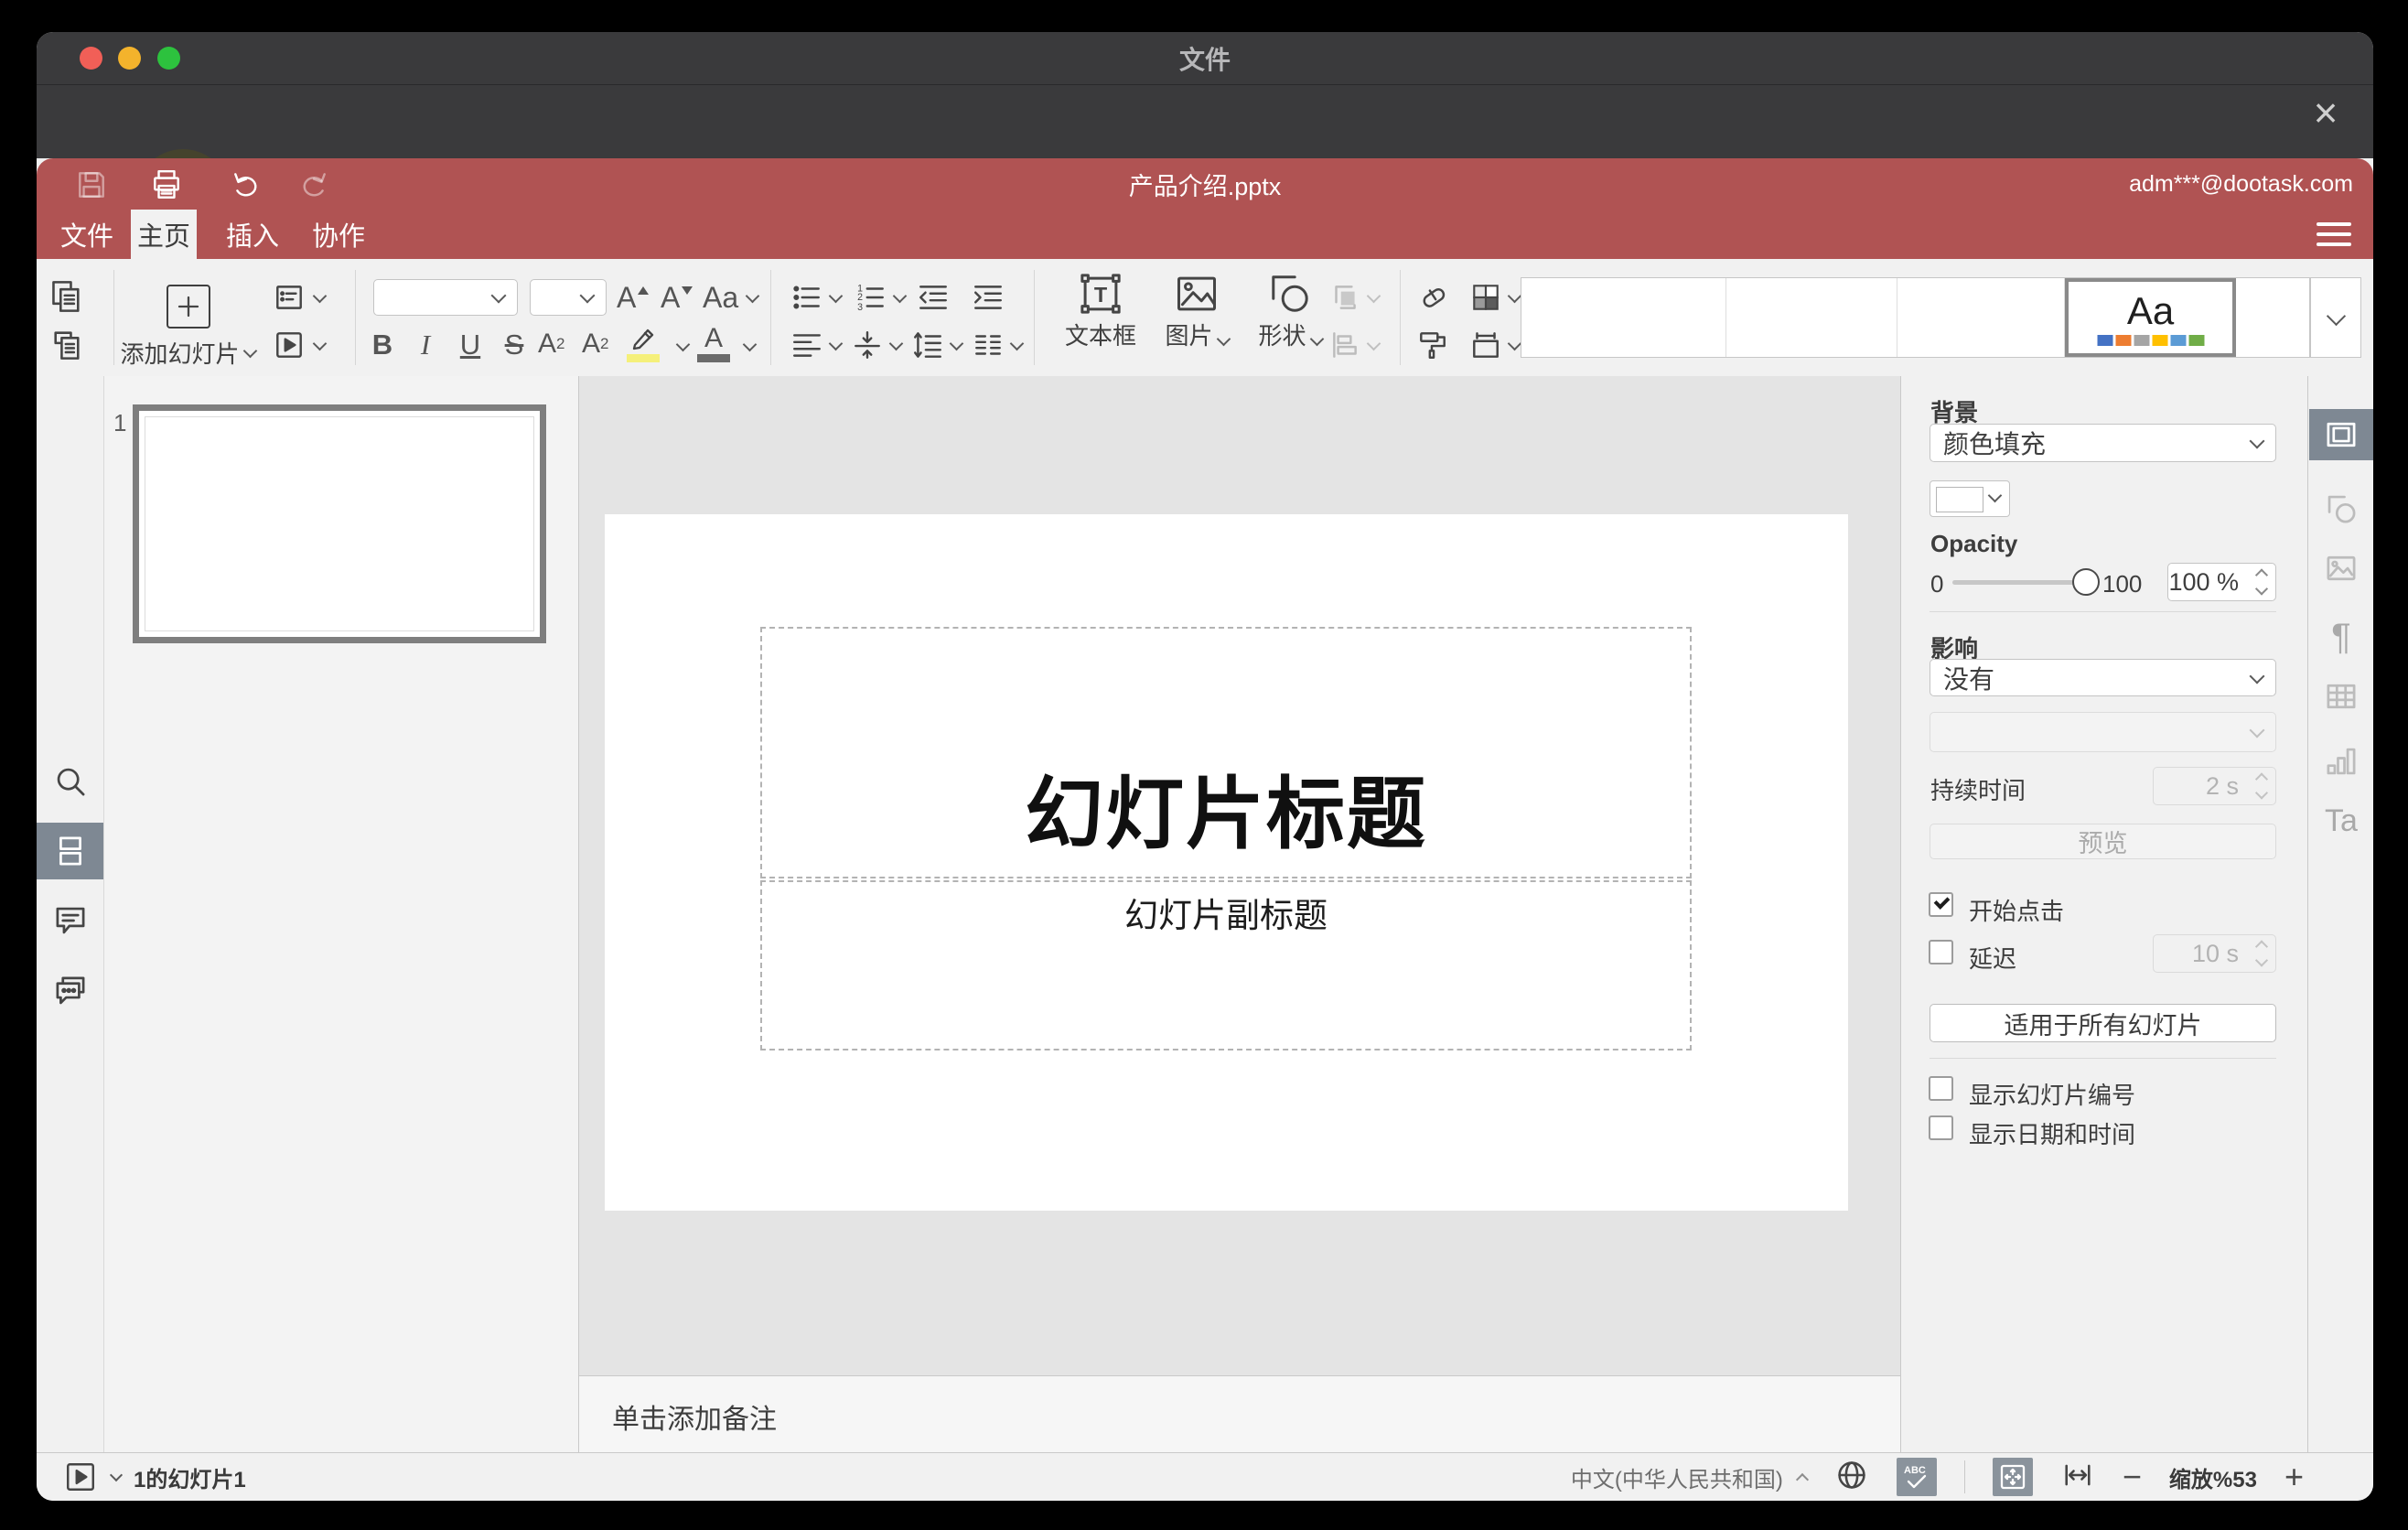  What do you see at coordinates (2019, 582) in the screenshot?
I see `opacity-slider-track` at bounding box center [2019, 582].